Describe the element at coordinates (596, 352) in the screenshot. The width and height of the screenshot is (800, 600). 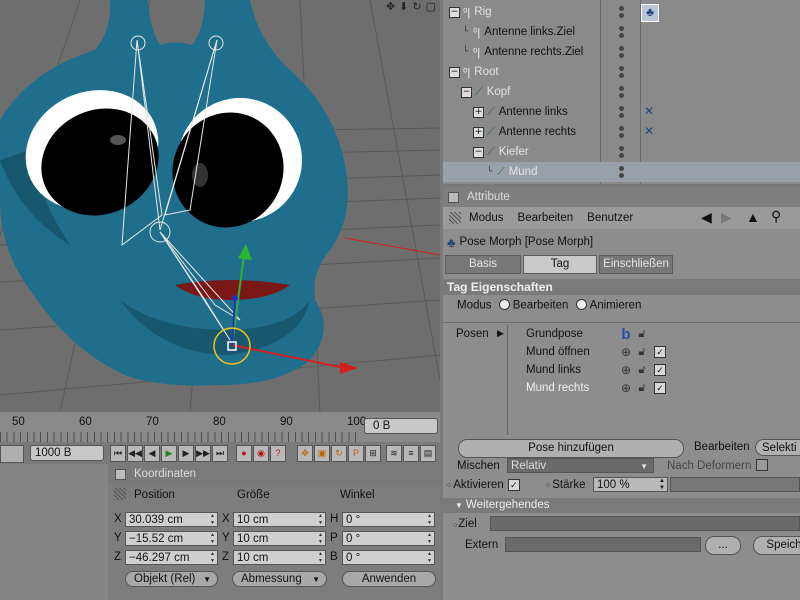
I see `pose-row: Mund öffnen ⊕ 🔓︎ ✓` at that location.